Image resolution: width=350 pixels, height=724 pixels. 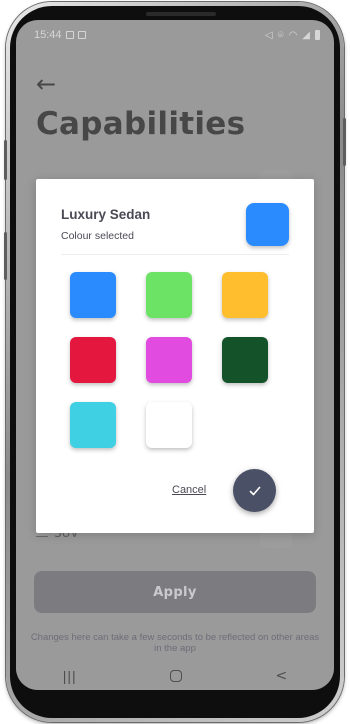 I want to click on recent-apps-icon: |||, so click(x=70, y=676).